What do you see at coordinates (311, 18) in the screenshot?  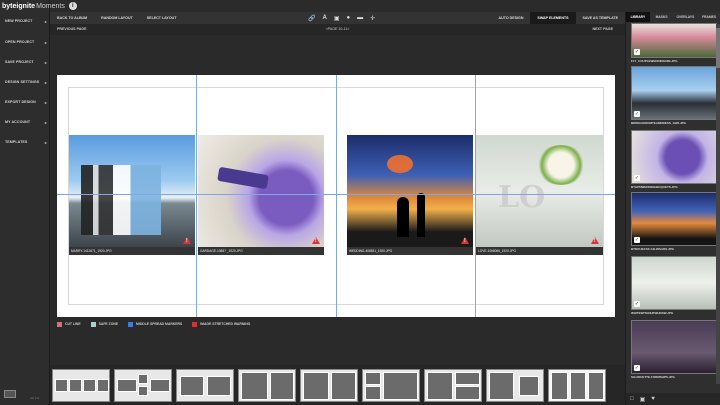 I see `link-icon: 🔗` at bounding box center [311, 18].